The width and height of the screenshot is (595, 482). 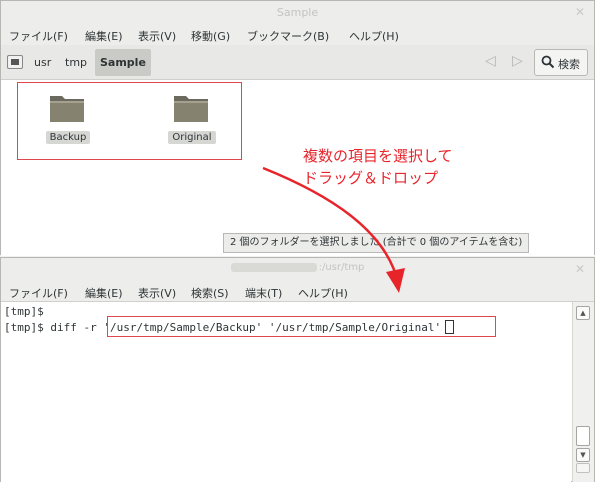 What do you see at coordinates (301, 326) in the screenshot?
I see `dropped-paths-highlight-box` at bounding box center [301, 326].